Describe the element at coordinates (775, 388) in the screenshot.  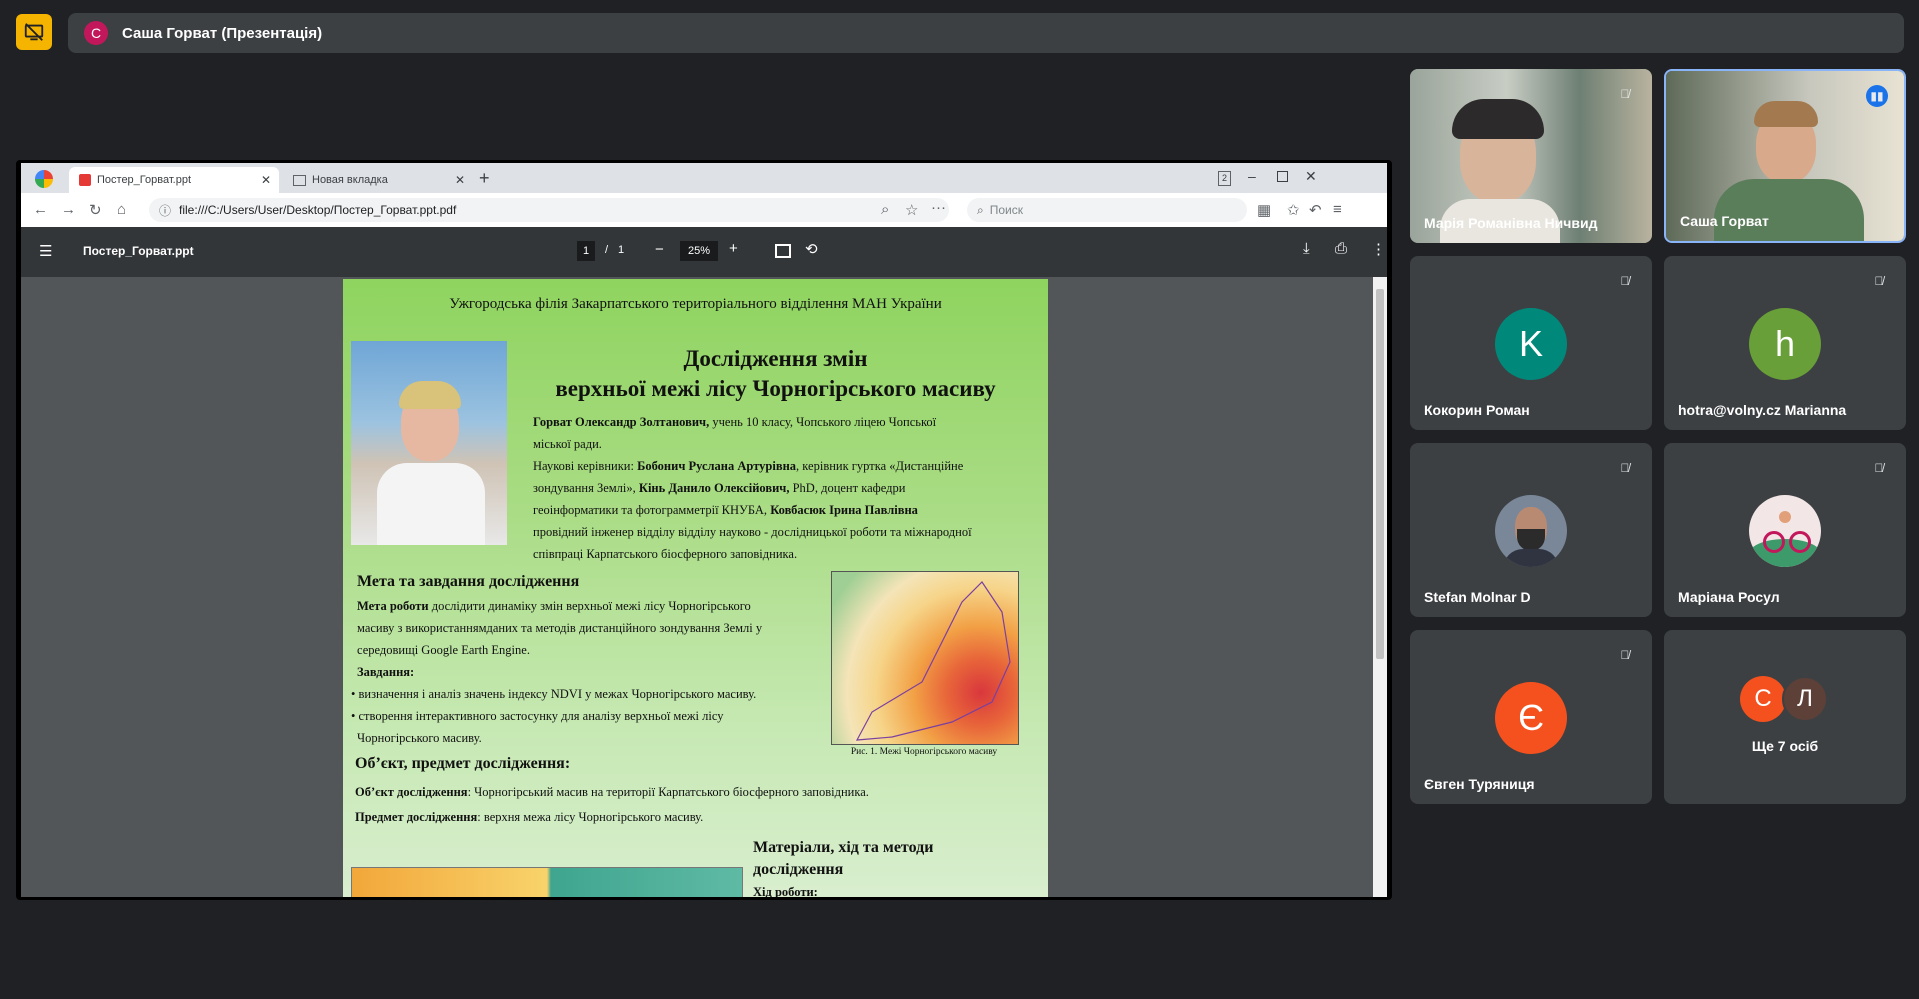
I see `poster-title-2: верхньої межі лісу Чорногірського масиву` at that location.